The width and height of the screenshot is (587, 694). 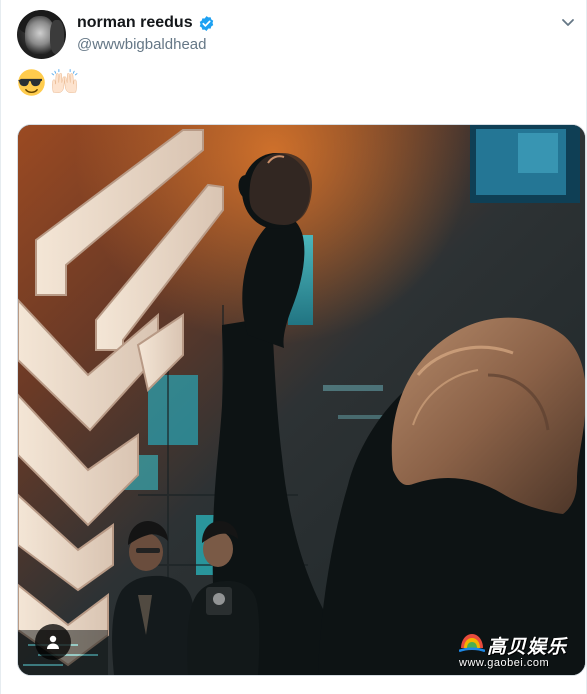 What do you see at coordinates (57, 37) in the screenshot?
I see `avatar-side` at bounding box center [57, 37].